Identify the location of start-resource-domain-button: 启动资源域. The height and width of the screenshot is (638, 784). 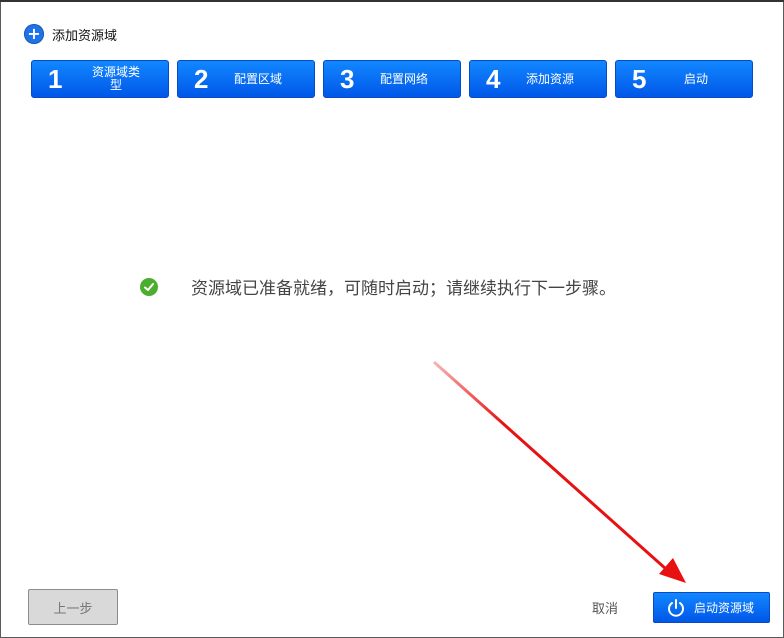
(711, 607).